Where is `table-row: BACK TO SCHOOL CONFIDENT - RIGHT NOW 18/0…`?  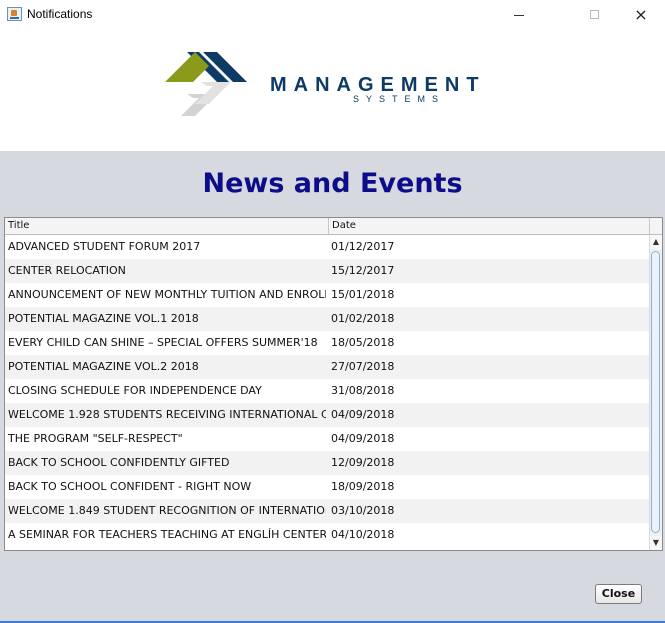
table-row: BACK TO SCHOOL CONFIDENT - RIGHT NOW 18/0… is located at coordinates (327, 487).